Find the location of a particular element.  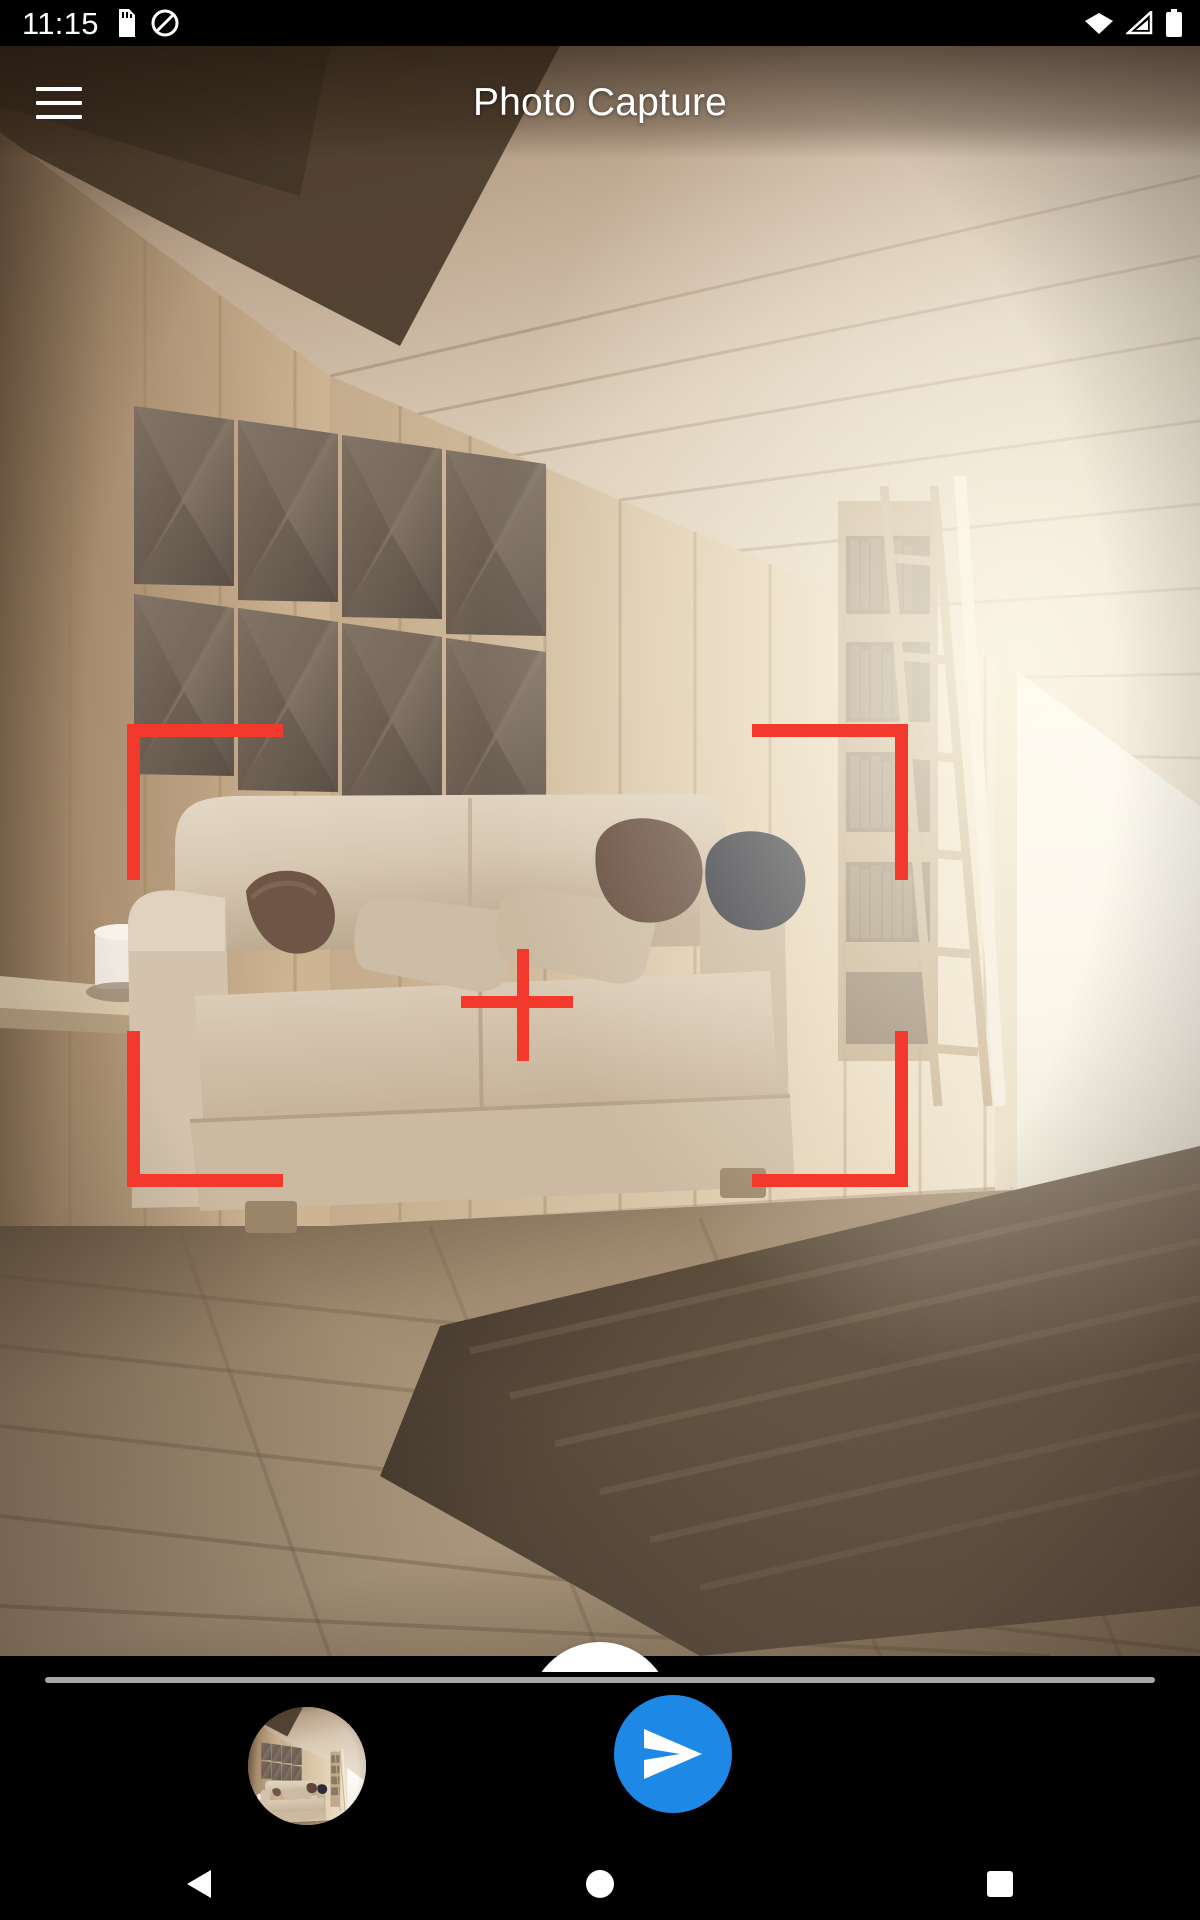

square-recents-icon is located at coordinates (1000, 1884).